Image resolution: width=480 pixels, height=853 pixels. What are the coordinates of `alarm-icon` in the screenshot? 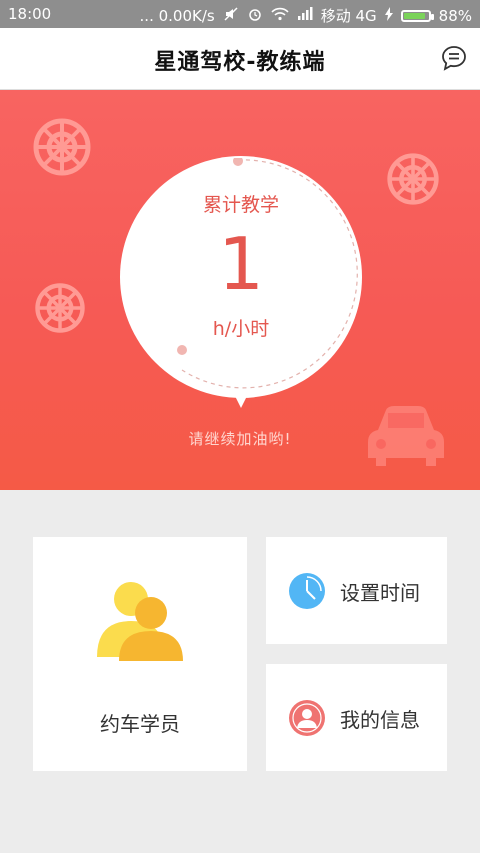 It's located at (255, 16).